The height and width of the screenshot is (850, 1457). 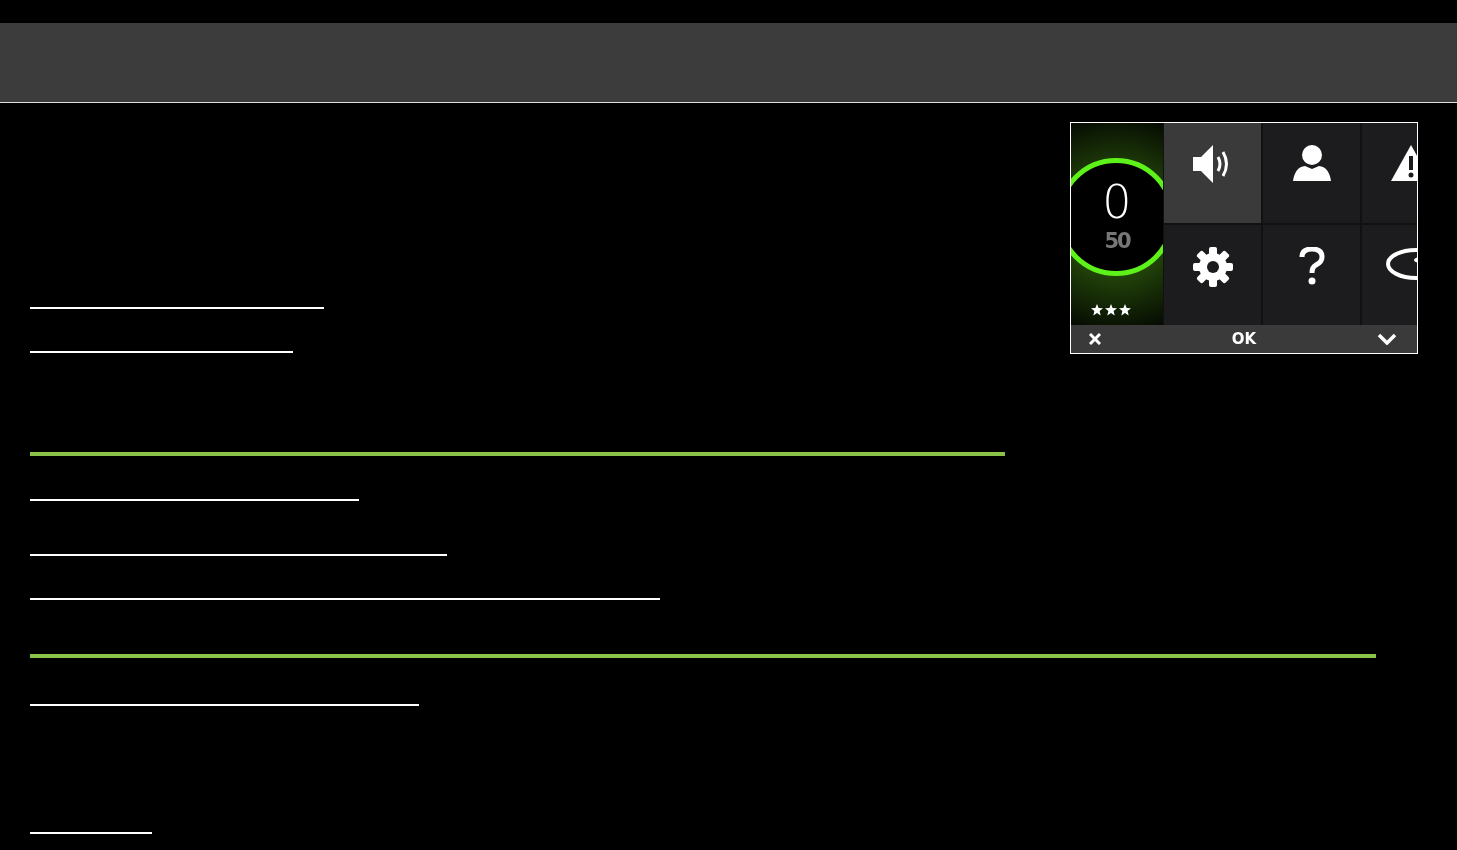 What do you see at coordinates (1117, 202) in the screenshot?
I see `score-value: 0` at bounding box center [1117, 202].